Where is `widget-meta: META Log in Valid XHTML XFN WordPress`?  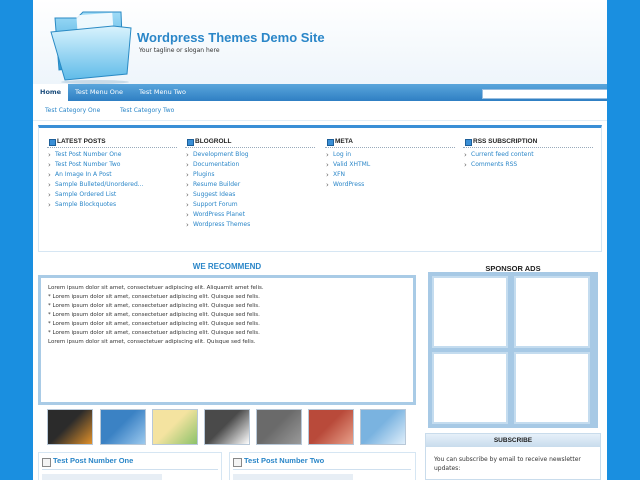 widget-meta: META Log in Valid XHTML XFN WordPress is located at coordinates (390, 164).